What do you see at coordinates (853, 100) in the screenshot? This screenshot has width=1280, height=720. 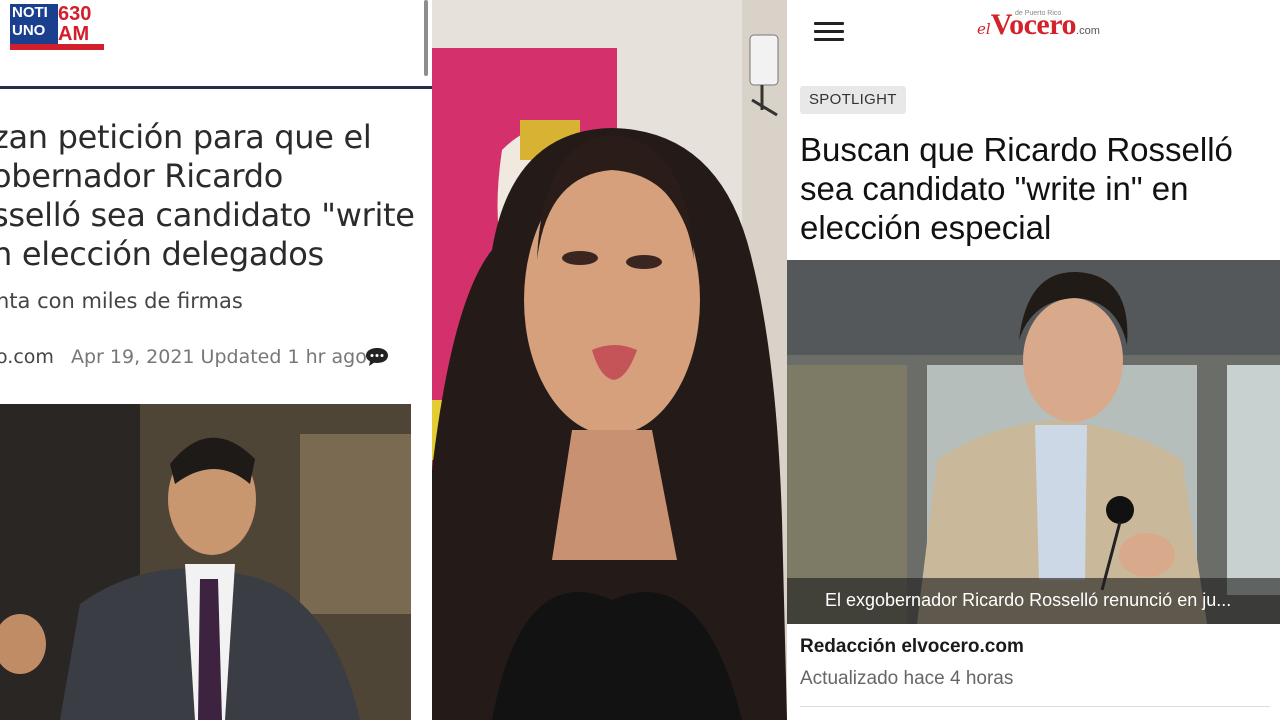 I see `category-badge: SPOTLIGHT` at bounding box center [853, 100].